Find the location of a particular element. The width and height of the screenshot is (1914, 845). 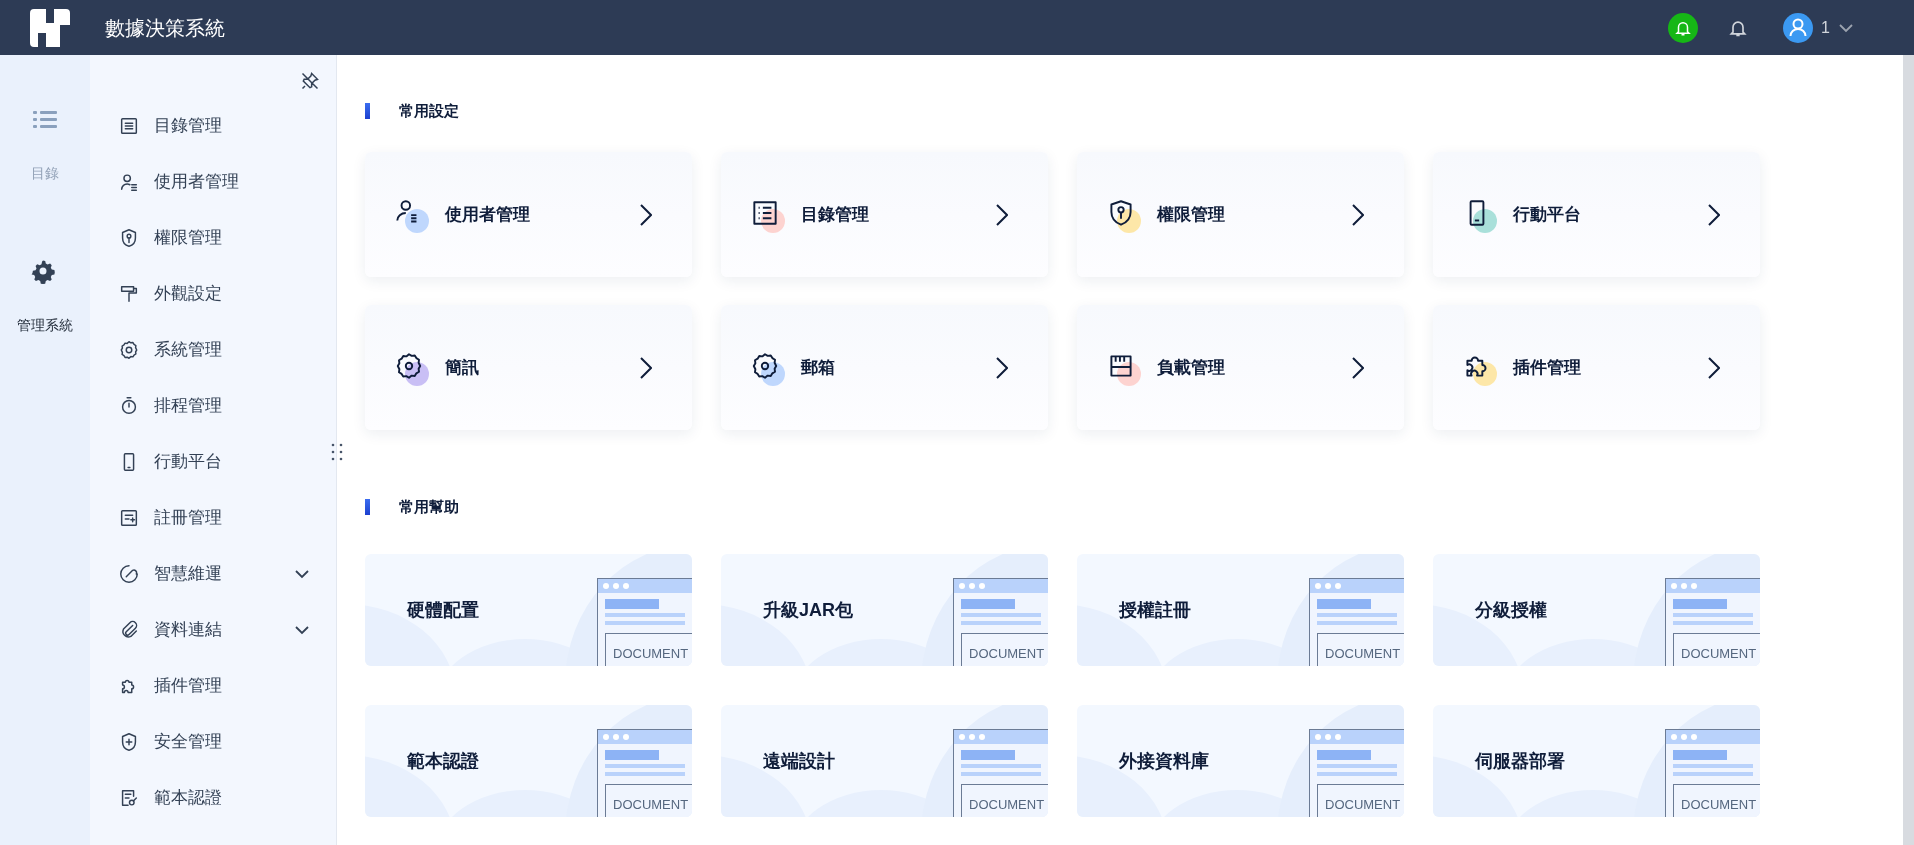

drag-handle-icon is located at coordinates (337, 452).